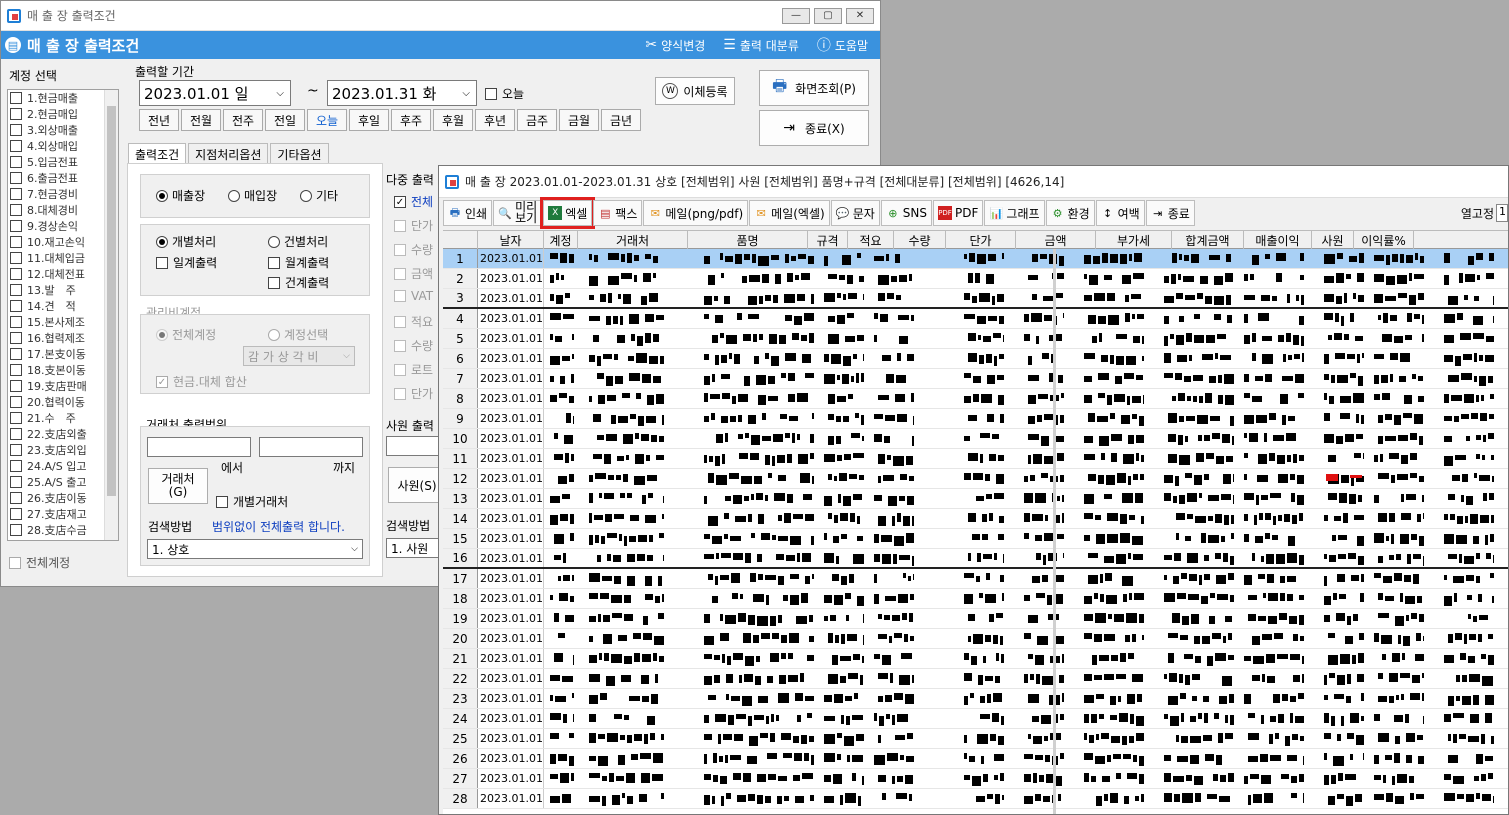 This screenshot has height=815, width=1509. What do you see at coordinates (537, 120) in the screenshot?
I see `period-button: 금주` at bounding box center [537, 120].